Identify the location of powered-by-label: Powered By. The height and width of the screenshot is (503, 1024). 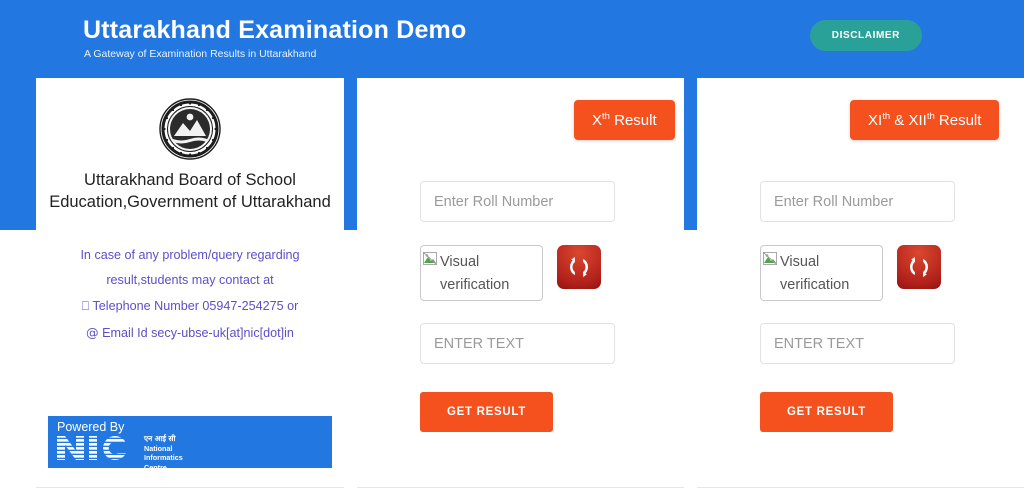
(91, 427).